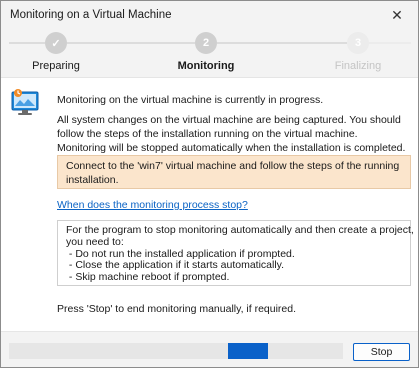  What do you see at coordinates (206, 43) in the screenshot?
I see `step-marker-monitoring: 2` at bounding box center [206, 43].